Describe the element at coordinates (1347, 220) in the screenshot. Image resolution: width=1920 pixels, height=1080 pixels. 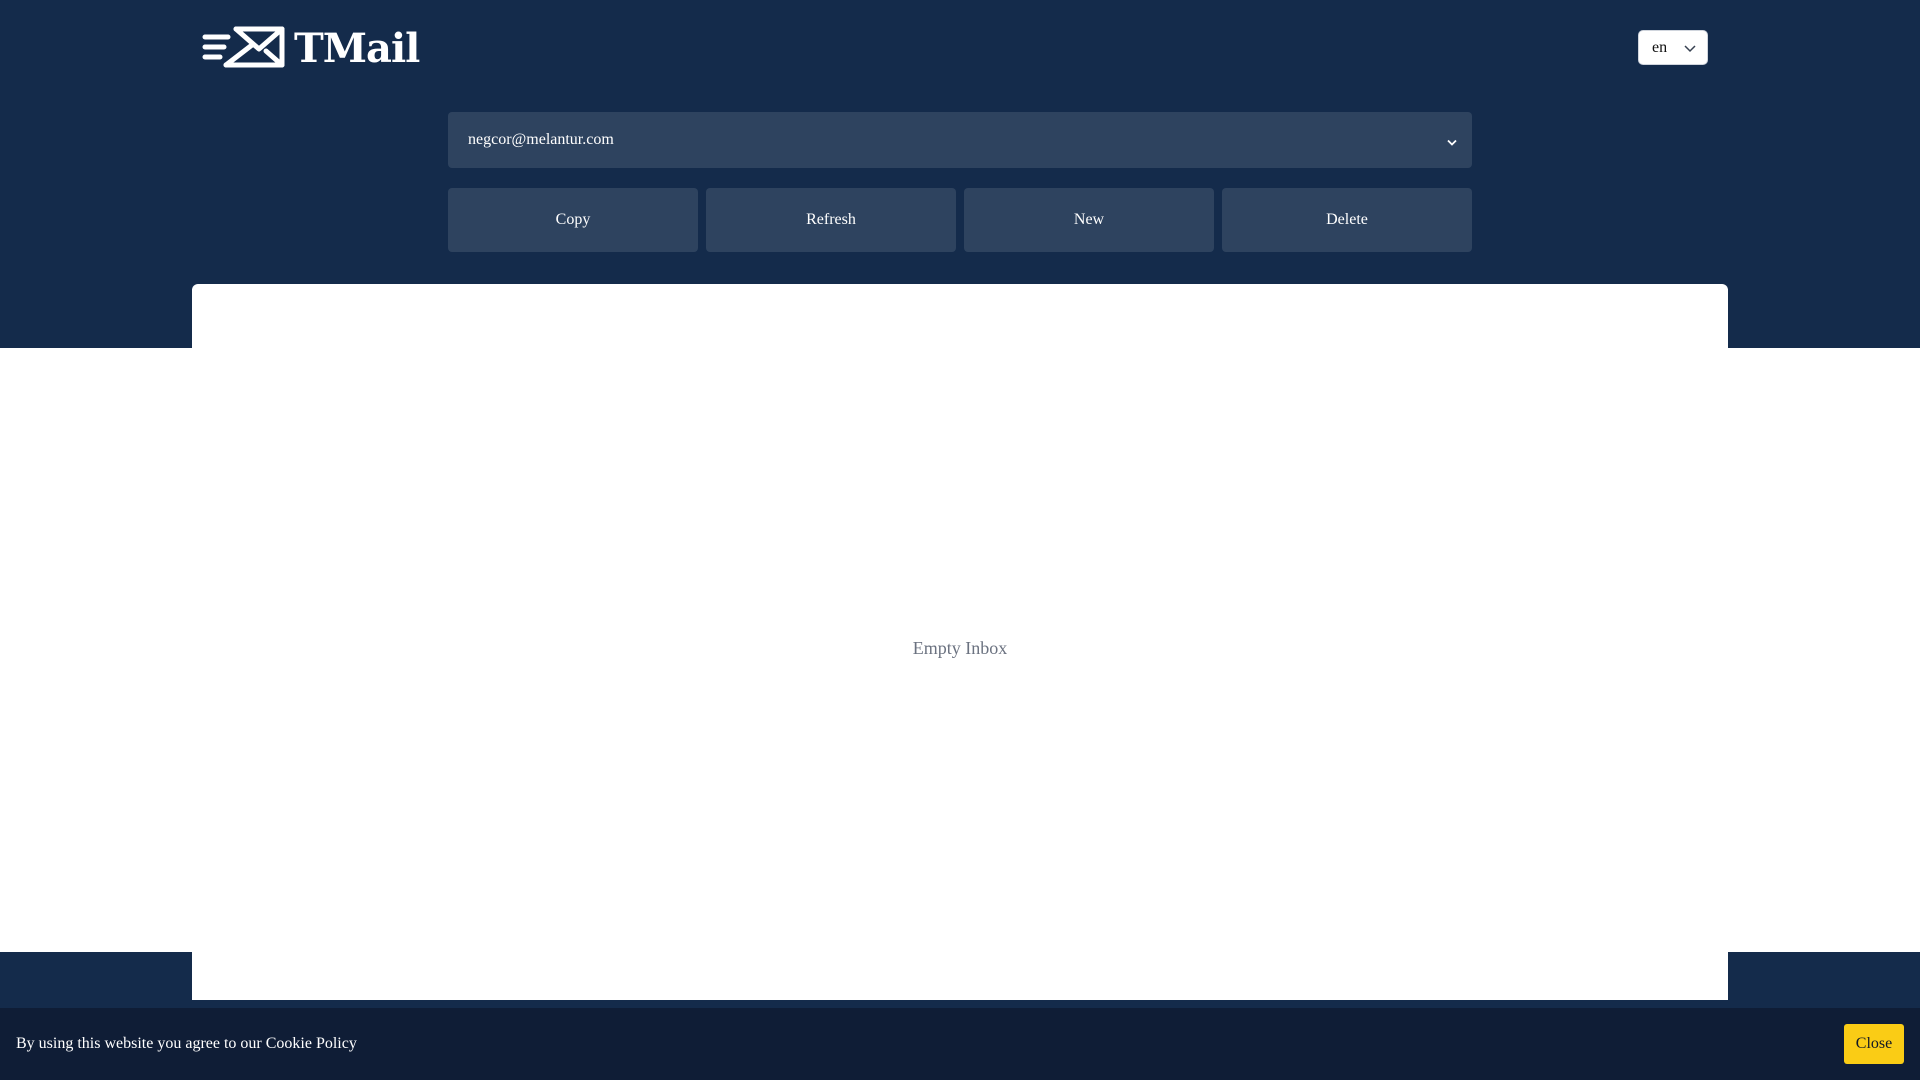
I see `delete-button: Delete` at that location.